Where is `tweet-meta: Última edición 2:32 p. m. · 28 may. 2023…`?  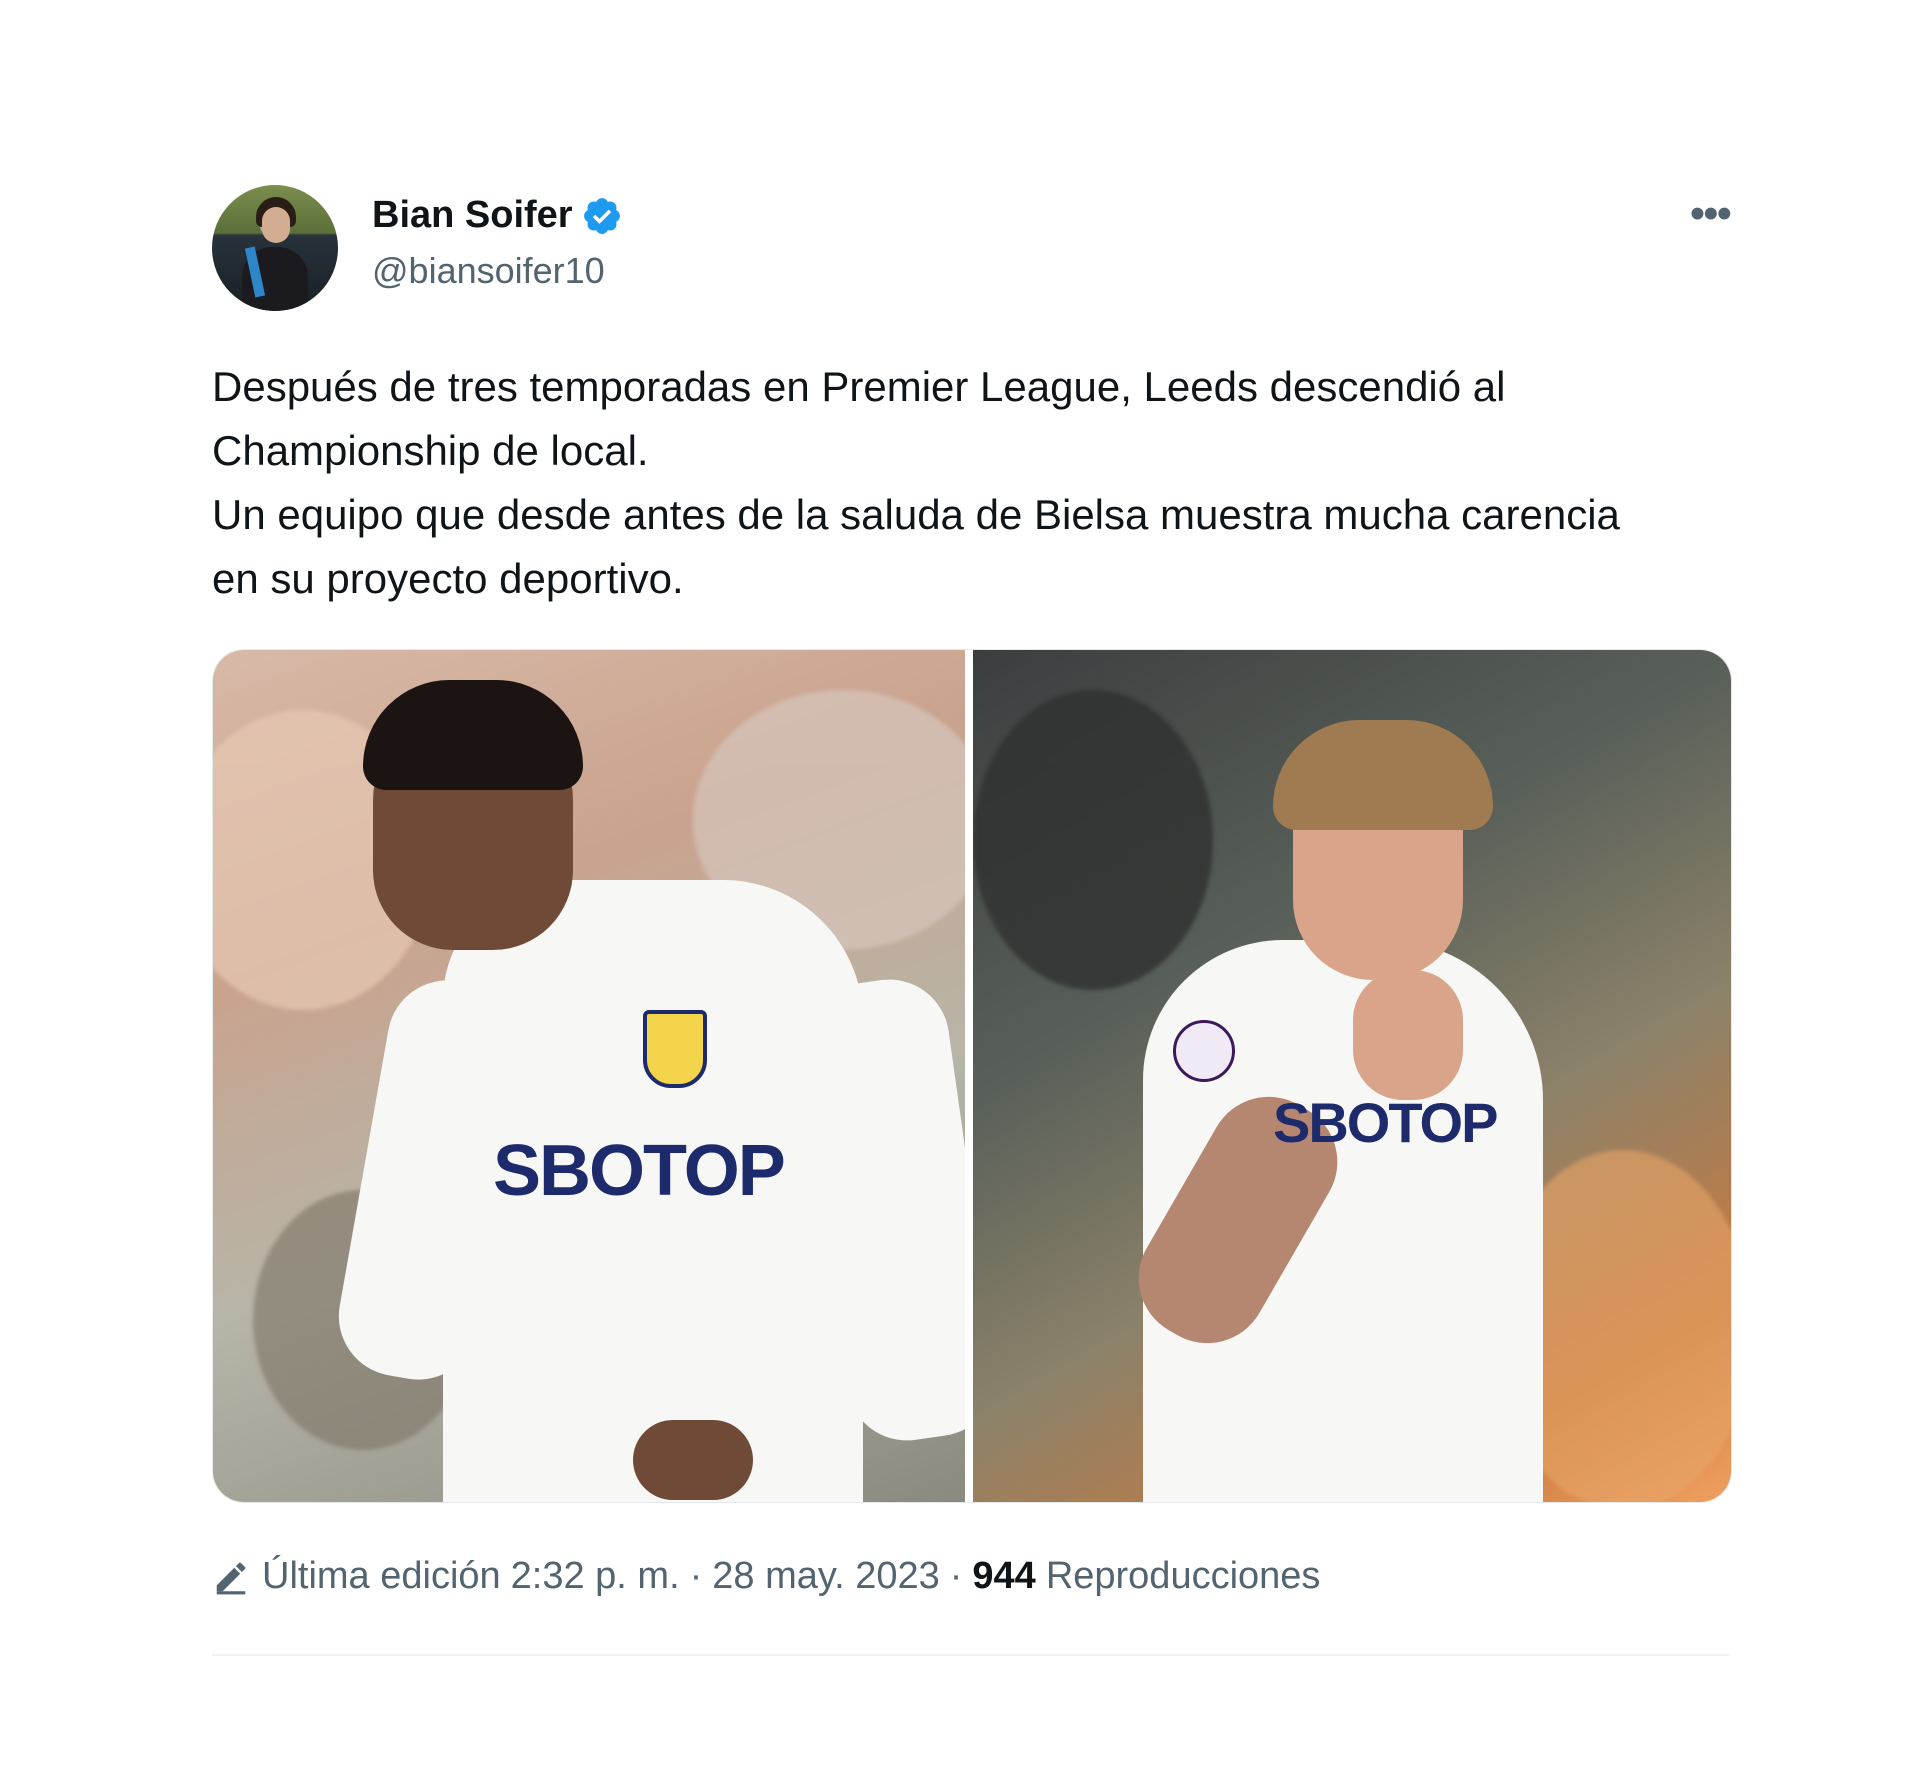 tweet-meta: Última edición 2:32 p. m. · 28 may. 2023… is located at coordinates (971, 1576).